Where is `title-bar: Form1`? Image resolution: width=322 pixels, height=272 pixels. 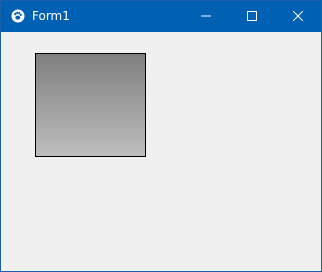 title-bar: Form1 is located at coordinates (161, 16).